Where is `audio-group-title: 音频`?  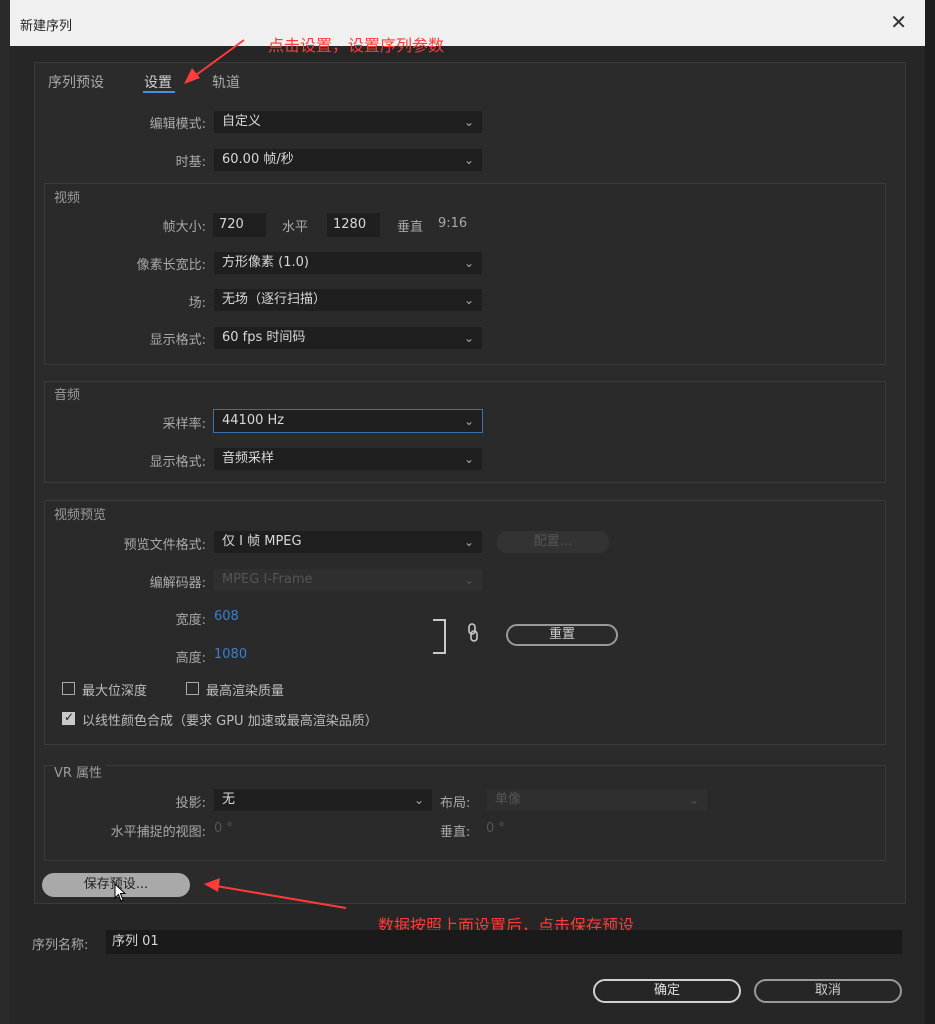 audio-group-title: 音频 is located at coordinates (67, 395).